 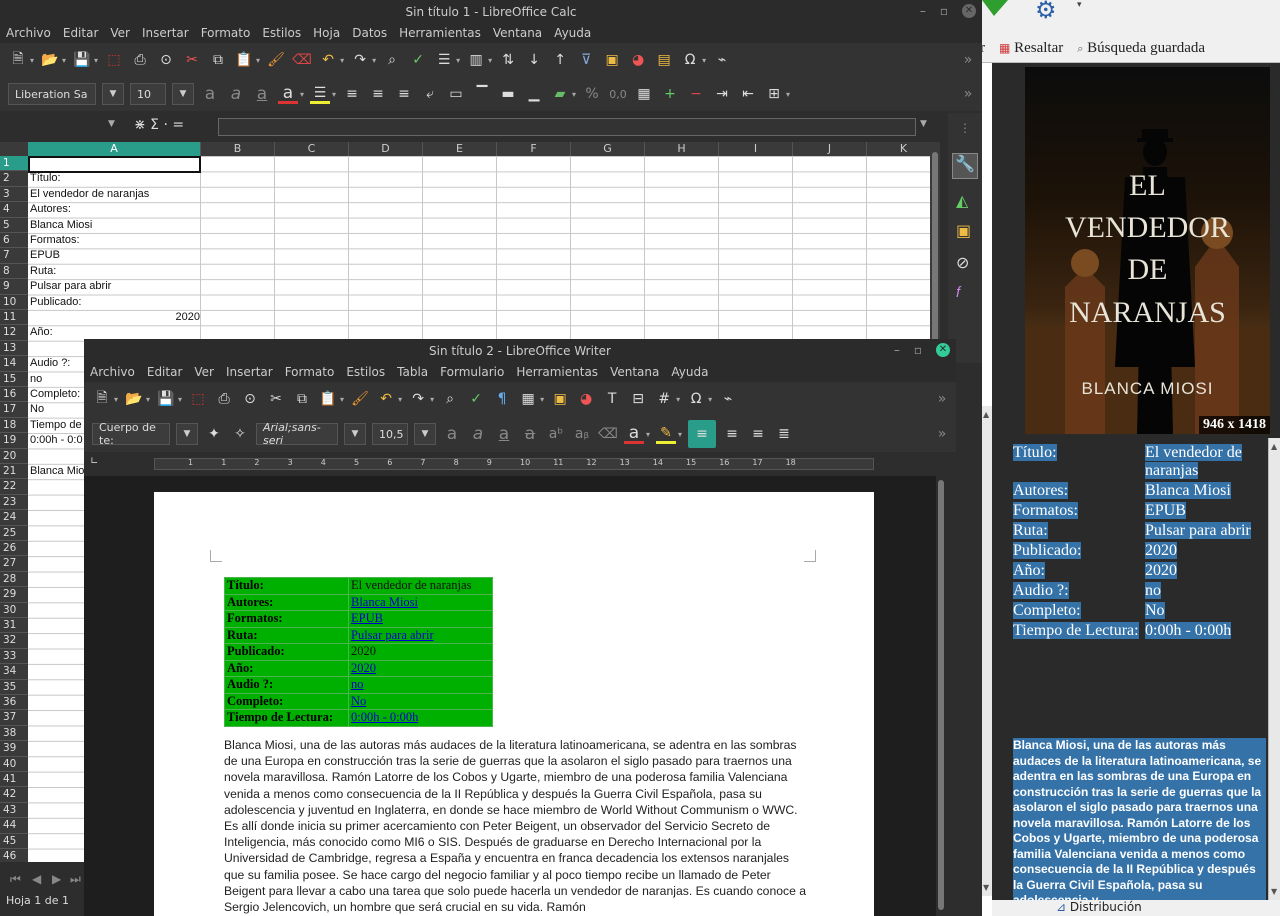 I want to click on cell: No, so click(x=37, y=409).